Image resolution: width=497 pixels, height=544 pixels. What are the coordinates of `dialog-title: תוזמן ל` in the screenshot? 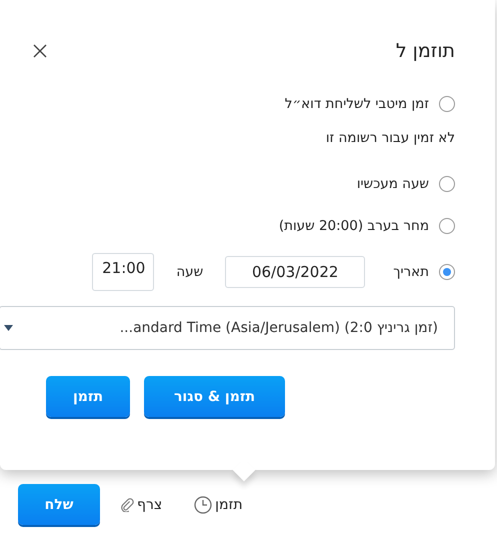 It's located at (425, 51).